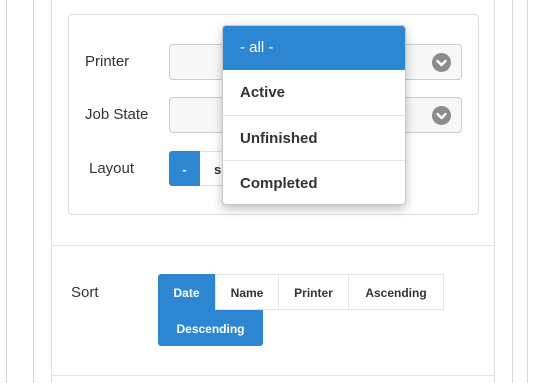 This screenshot has width=534, height=383. I want to click on dropdown-option-active: Active, so click(314, 92).